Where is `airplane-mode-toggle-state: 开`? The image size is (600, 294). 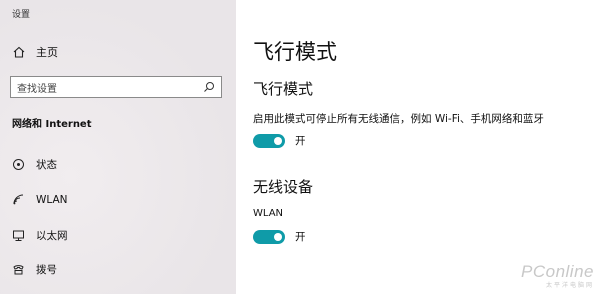 airplane-mode-toggle-state: 开 is located at coordinates (300, 141).